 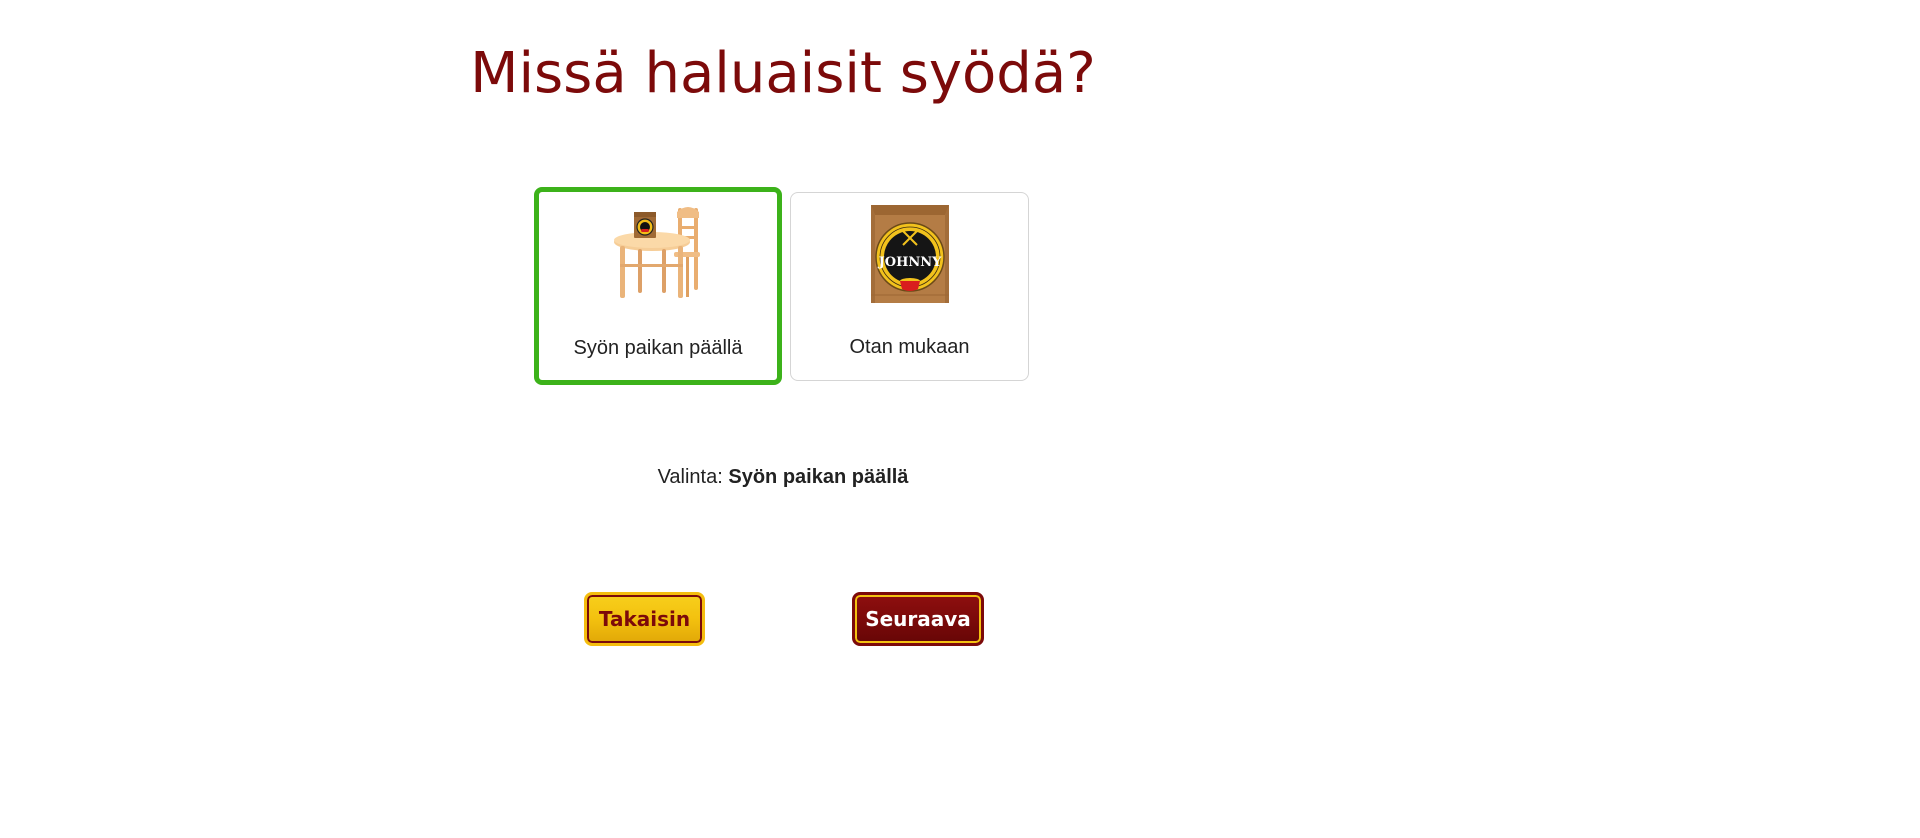 What do you see at coordinates (690, 477) in the screenshot?
I see `selection-prefix: Valinta:` at bounding box center [690, 477].